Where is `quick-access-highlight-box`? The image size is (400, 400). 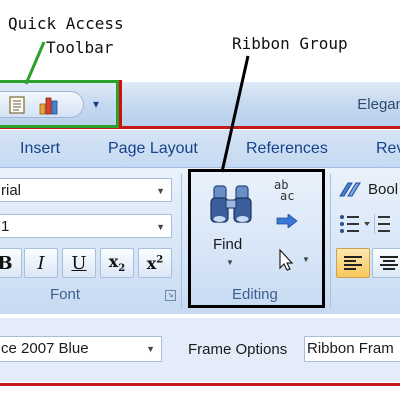
quick-access-highlight-box is located at coordinates (59, 104).